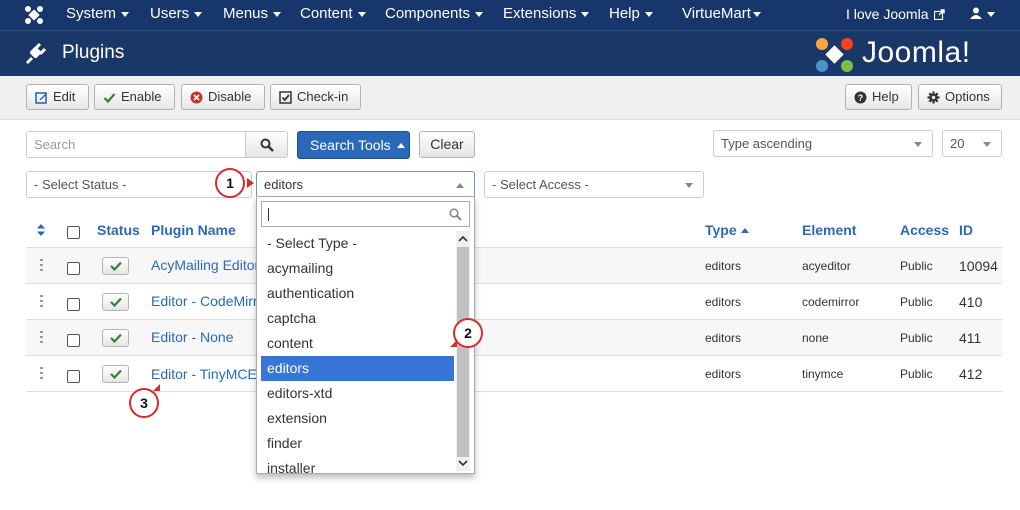  What do you see at coordinates (57, 97) in the screenshot?
I see `edit-button: Edit` at bounding box center [57, 97].